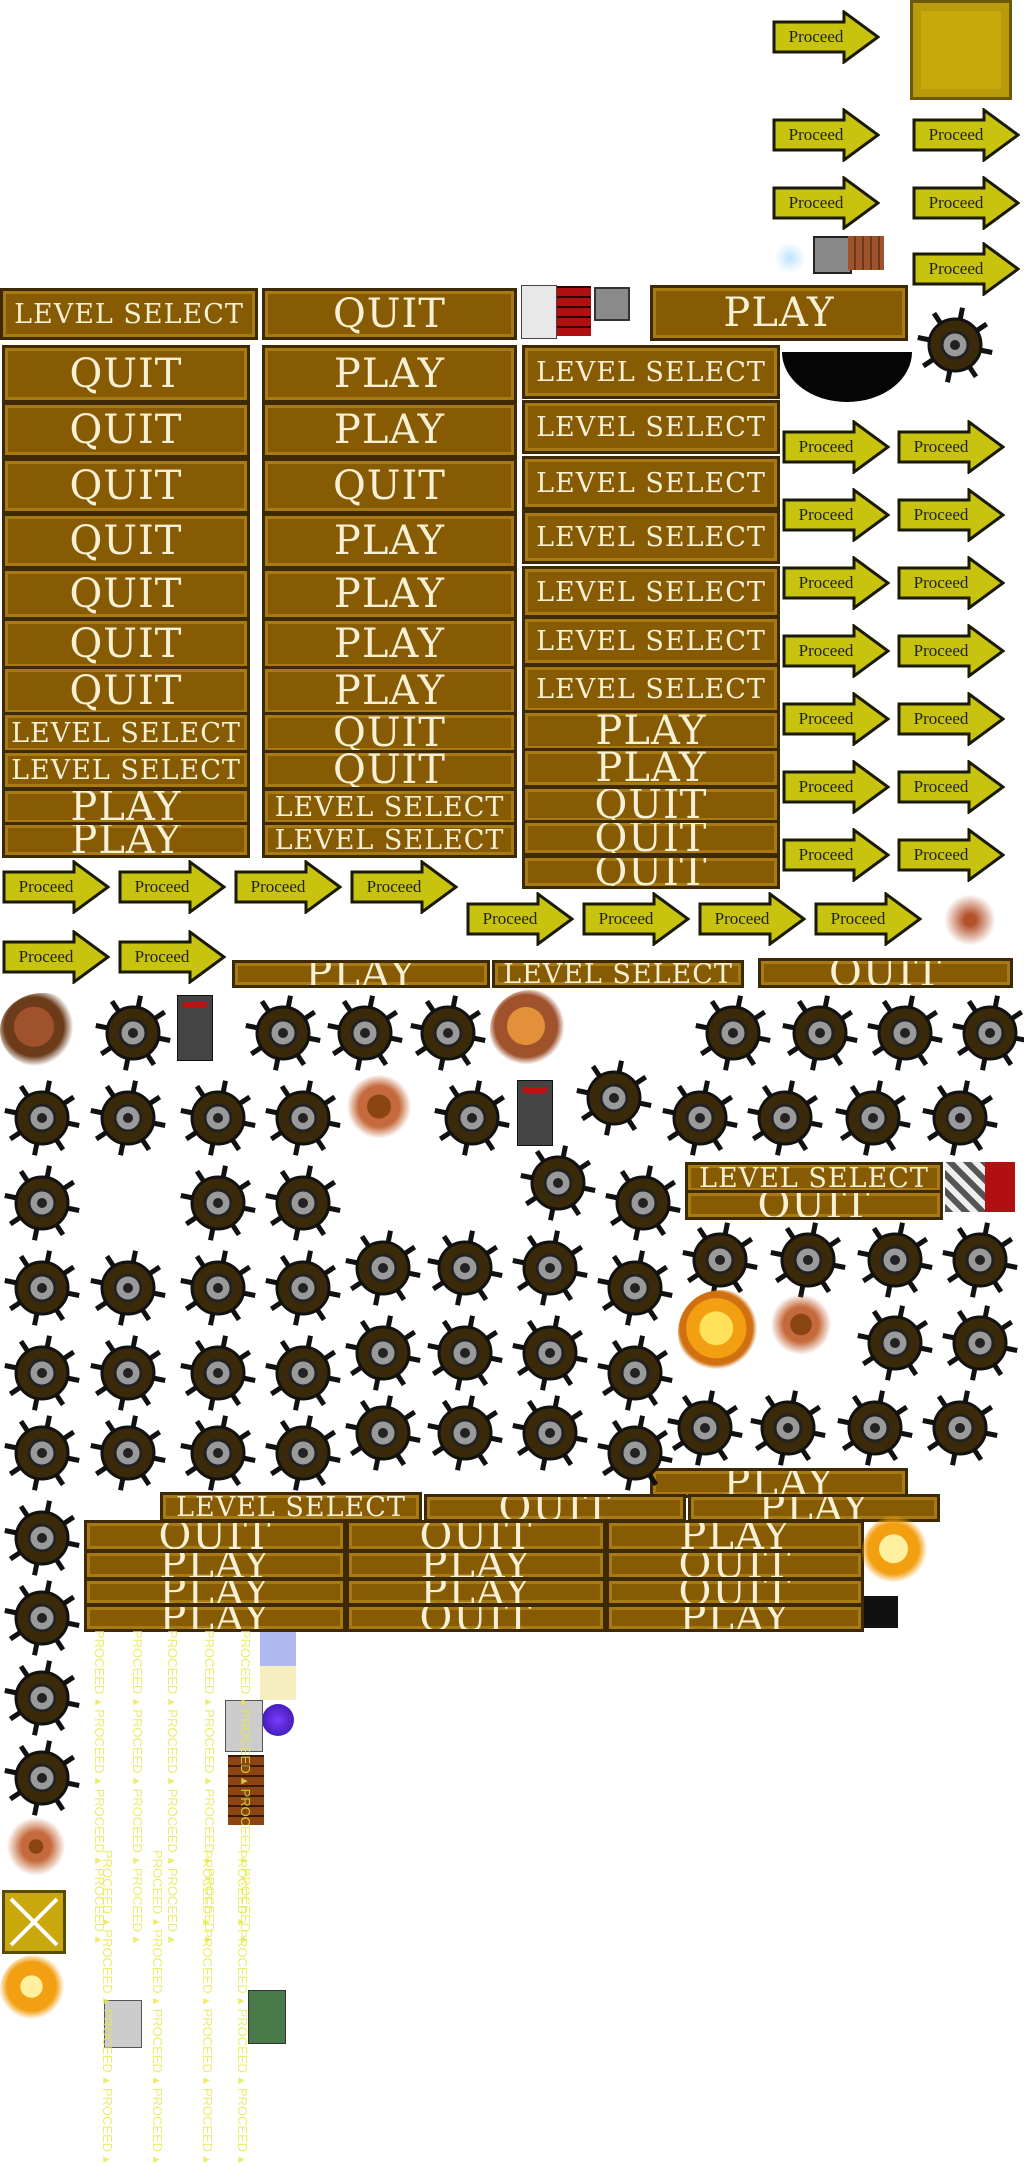 The height and width of the screenshot is (2167, 1024). Describe the element at coordinates (814, 1178) in the screenshot. I see `button-label: LEVEL SELECT` at that location.